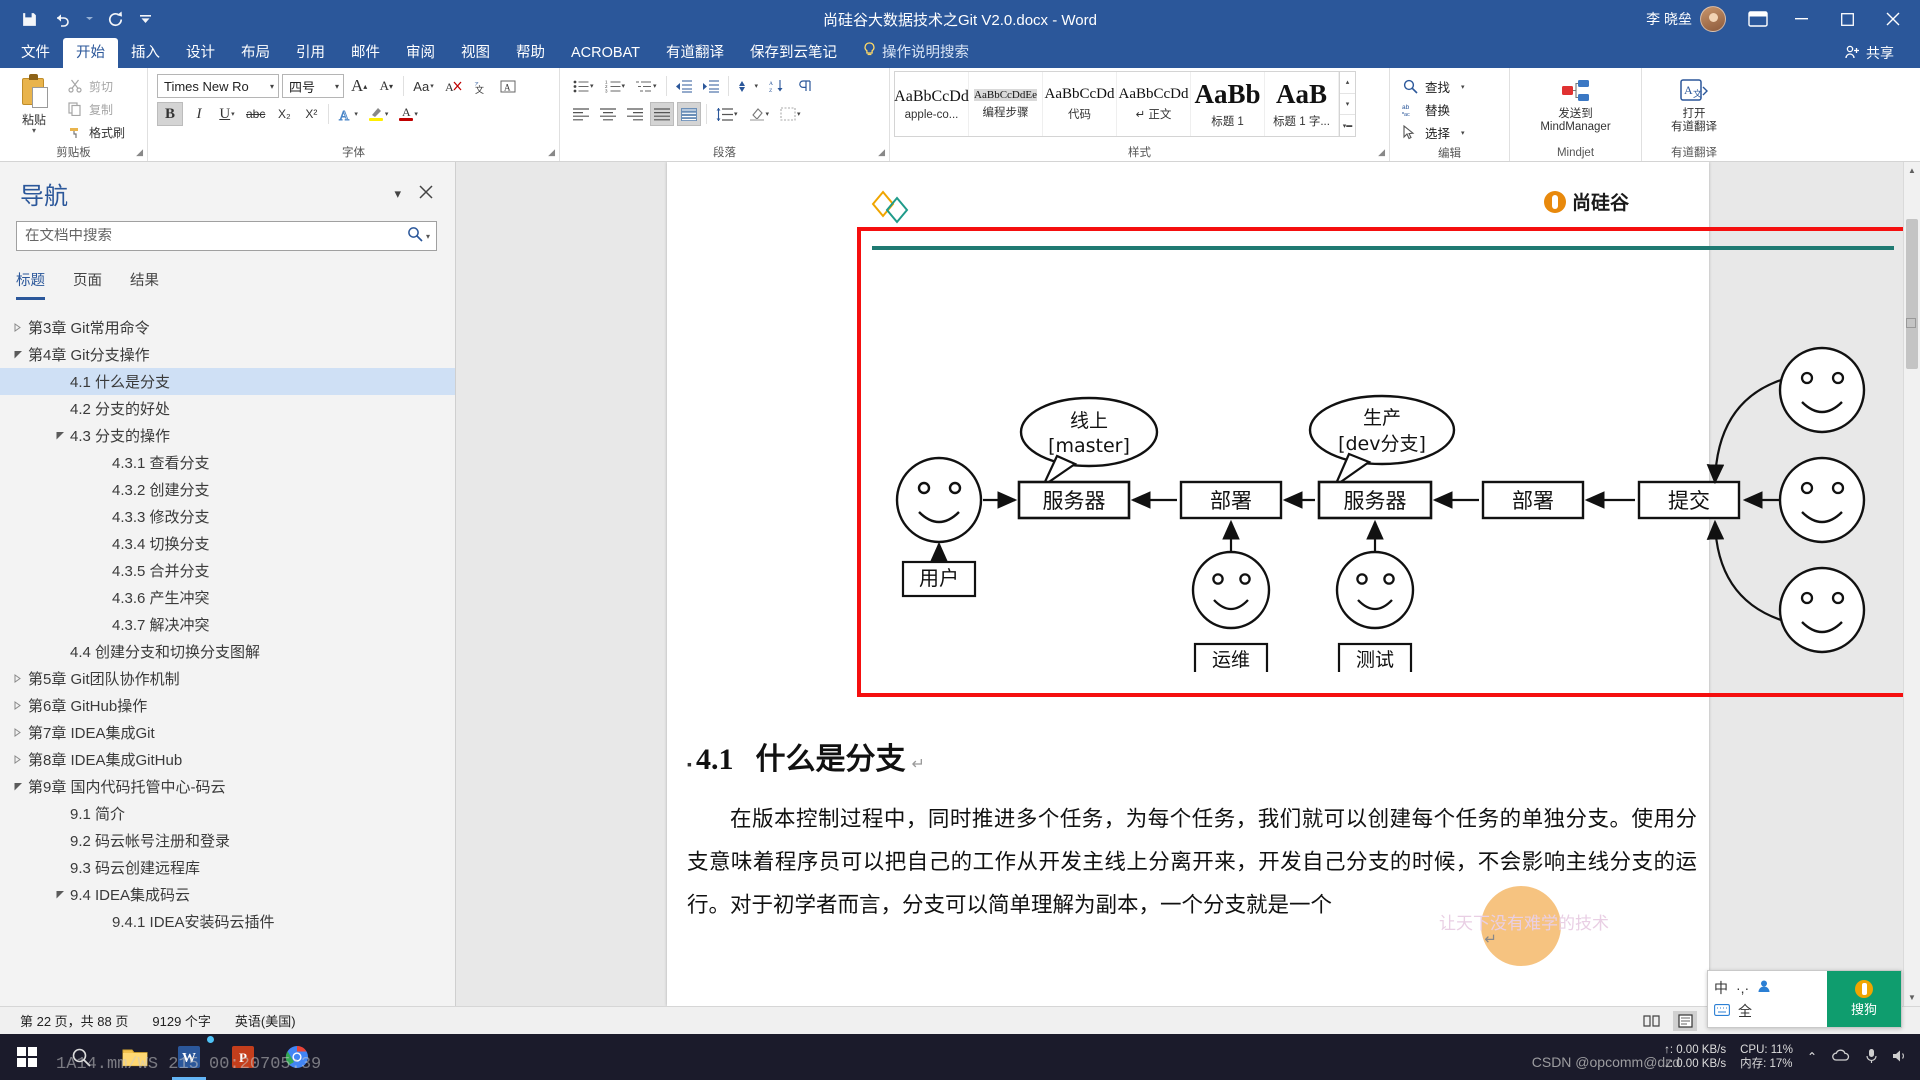 Image resolution: width=1920 pixels, height=1080 pixels. What do you see at coordinates (1812, 1057) in the screenshot?
I see `show-hidden-icons-chevron-up-icon: ⌃` at bounding box center [1812, 1057].